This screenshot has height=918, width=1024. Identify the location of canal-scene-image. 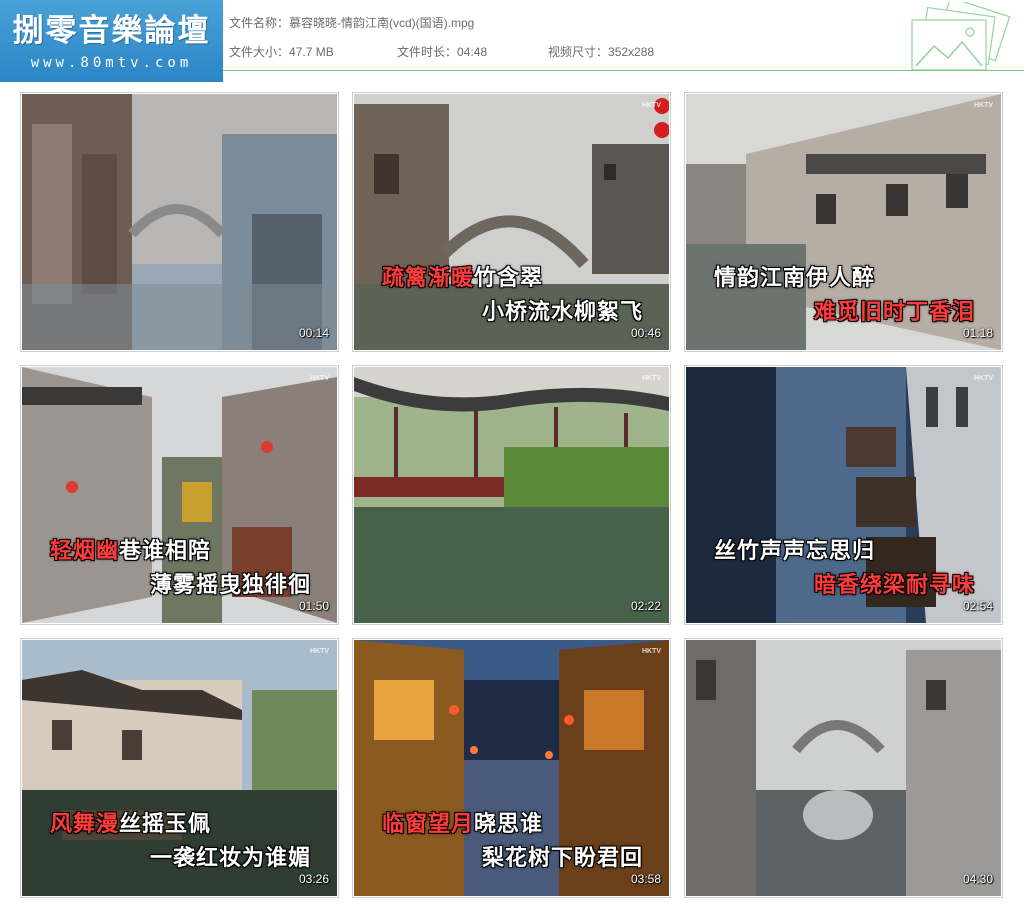
(179, 222).